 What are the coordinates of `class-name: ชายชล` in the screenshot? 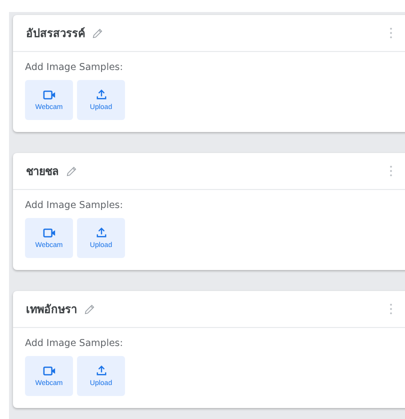 It's located at (42, 172).